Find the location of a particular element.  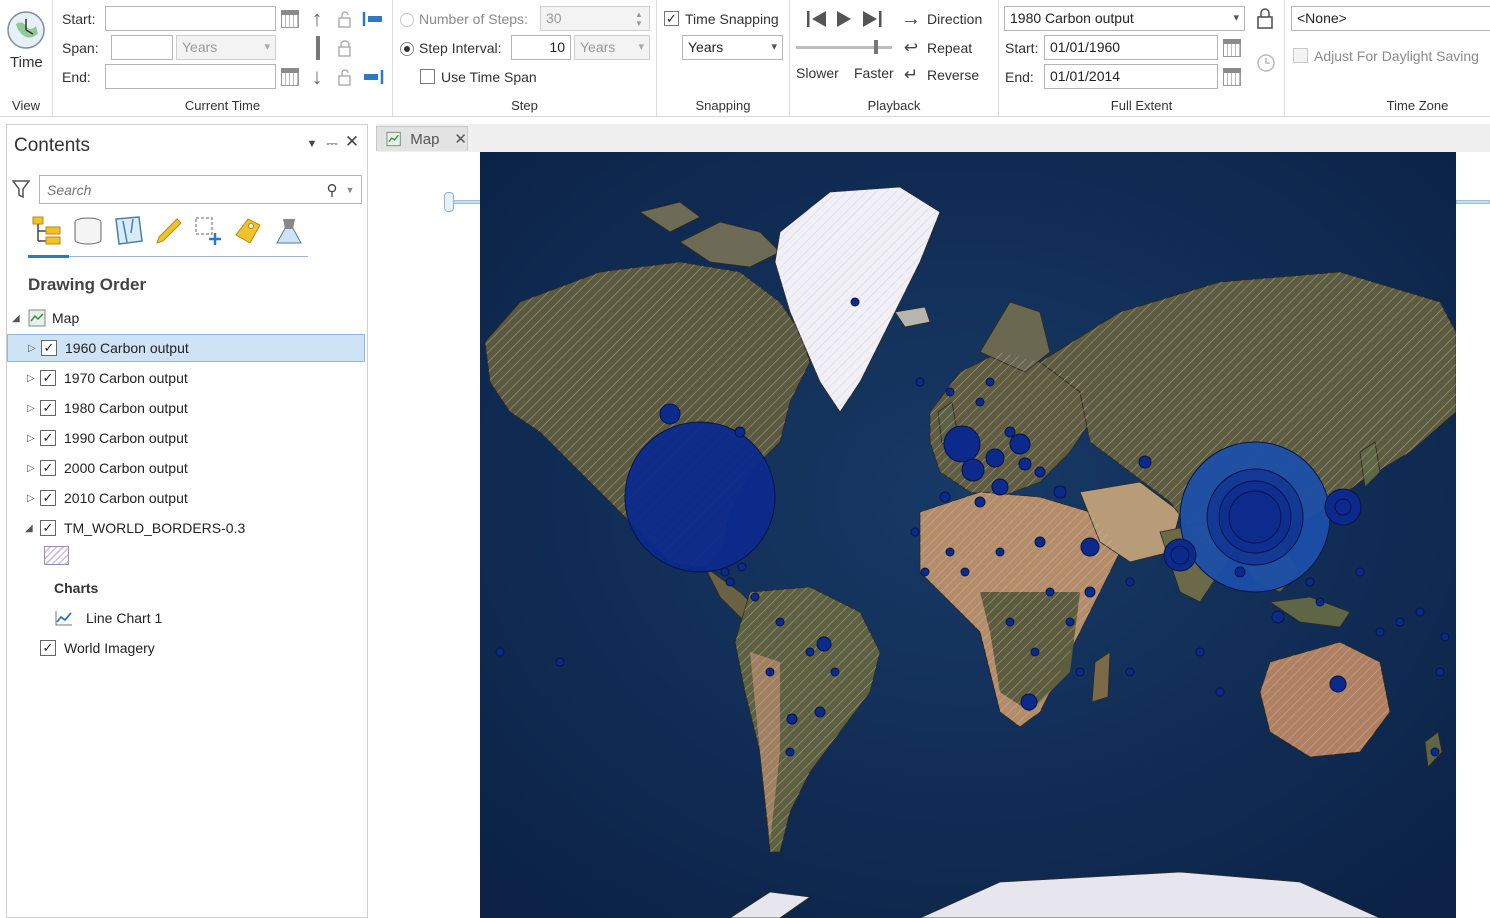

span-input is located at coordinates (142, 47).